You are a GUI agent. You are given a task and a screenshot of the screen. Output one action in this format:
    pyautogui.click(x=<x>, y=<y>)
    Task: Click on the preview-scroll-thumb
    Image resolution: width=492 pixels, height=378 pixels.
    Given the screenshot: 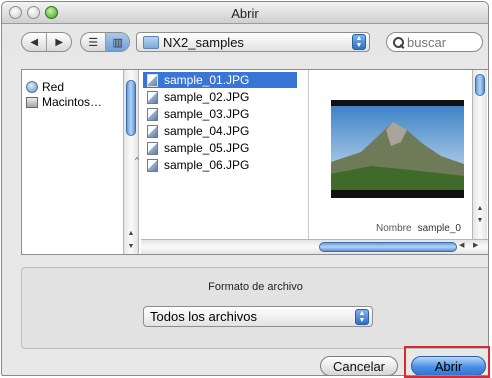 What is the action you would take?
    pyautogui.click(x=480, y=85)
    